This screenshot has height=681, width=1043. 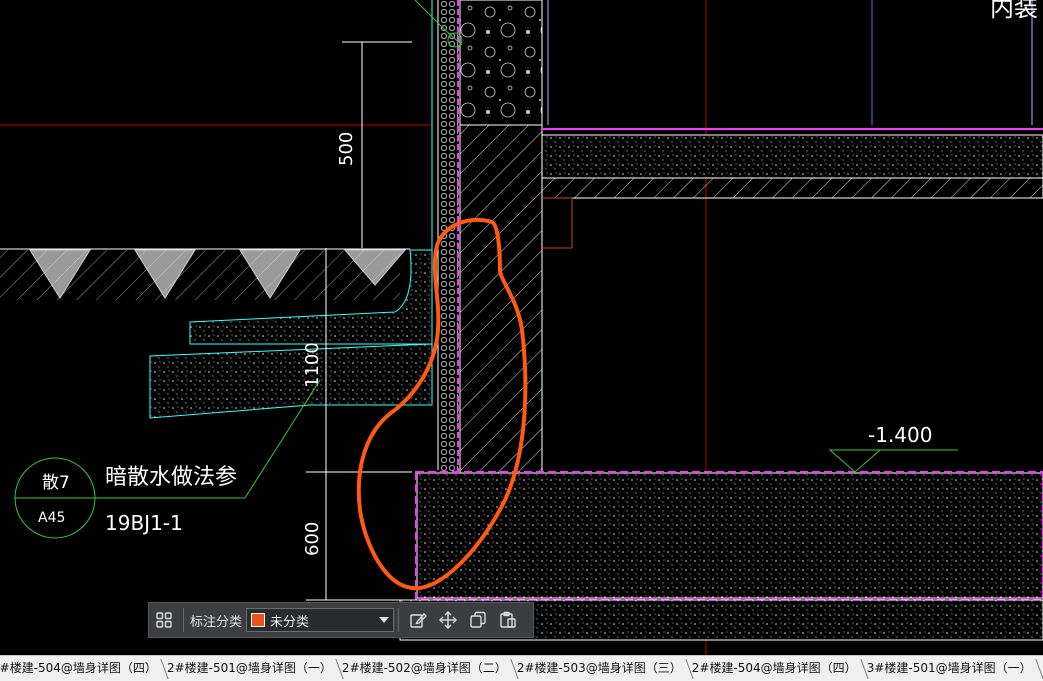 I want to click on grid-icon, so click(x=164, y=620).